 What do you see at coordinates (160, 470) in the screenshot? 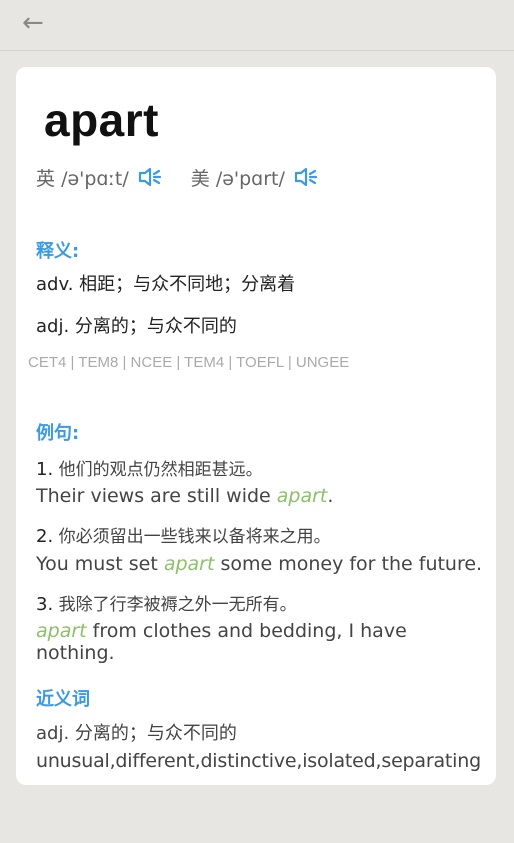
I see `example-cn-text: 他们的观点仍然相距甚远。` at bounding box center [160, 470].